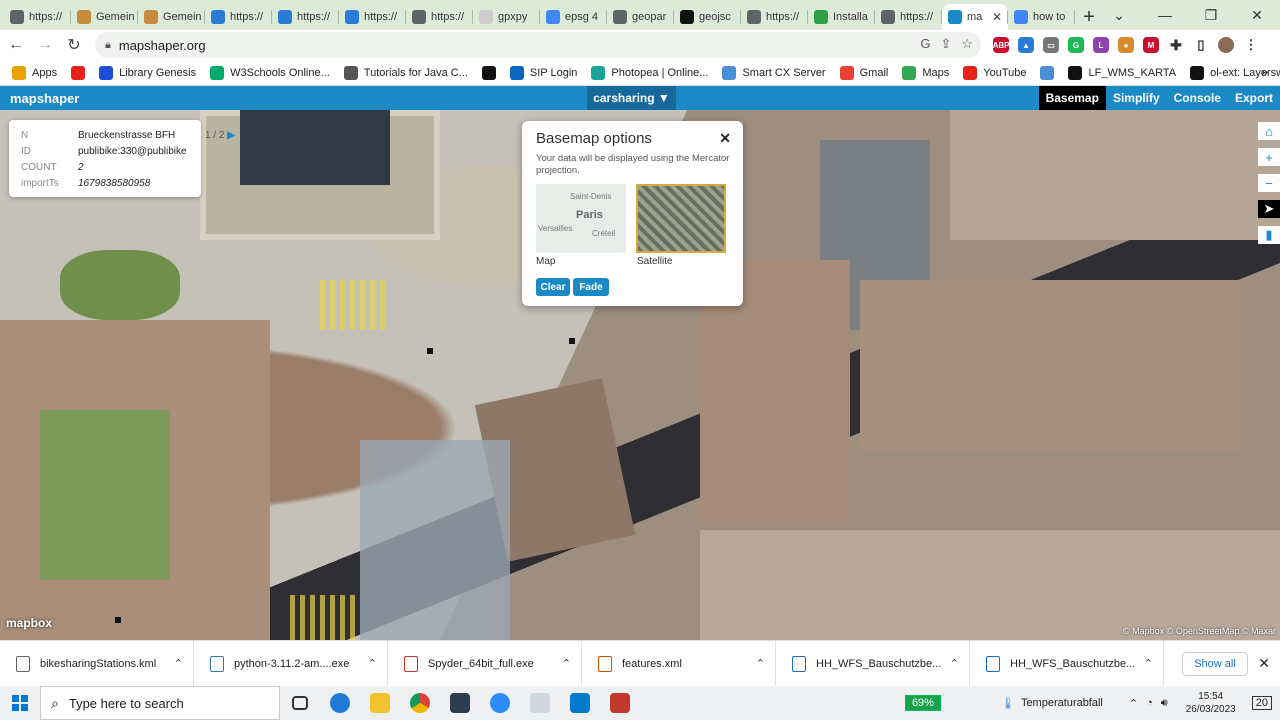 Image resolution: width=1280 pixels, height=720 pixels. Describe the element at coordinates (500, 703) in the screenshot. I see `zoom-icon` at that location.